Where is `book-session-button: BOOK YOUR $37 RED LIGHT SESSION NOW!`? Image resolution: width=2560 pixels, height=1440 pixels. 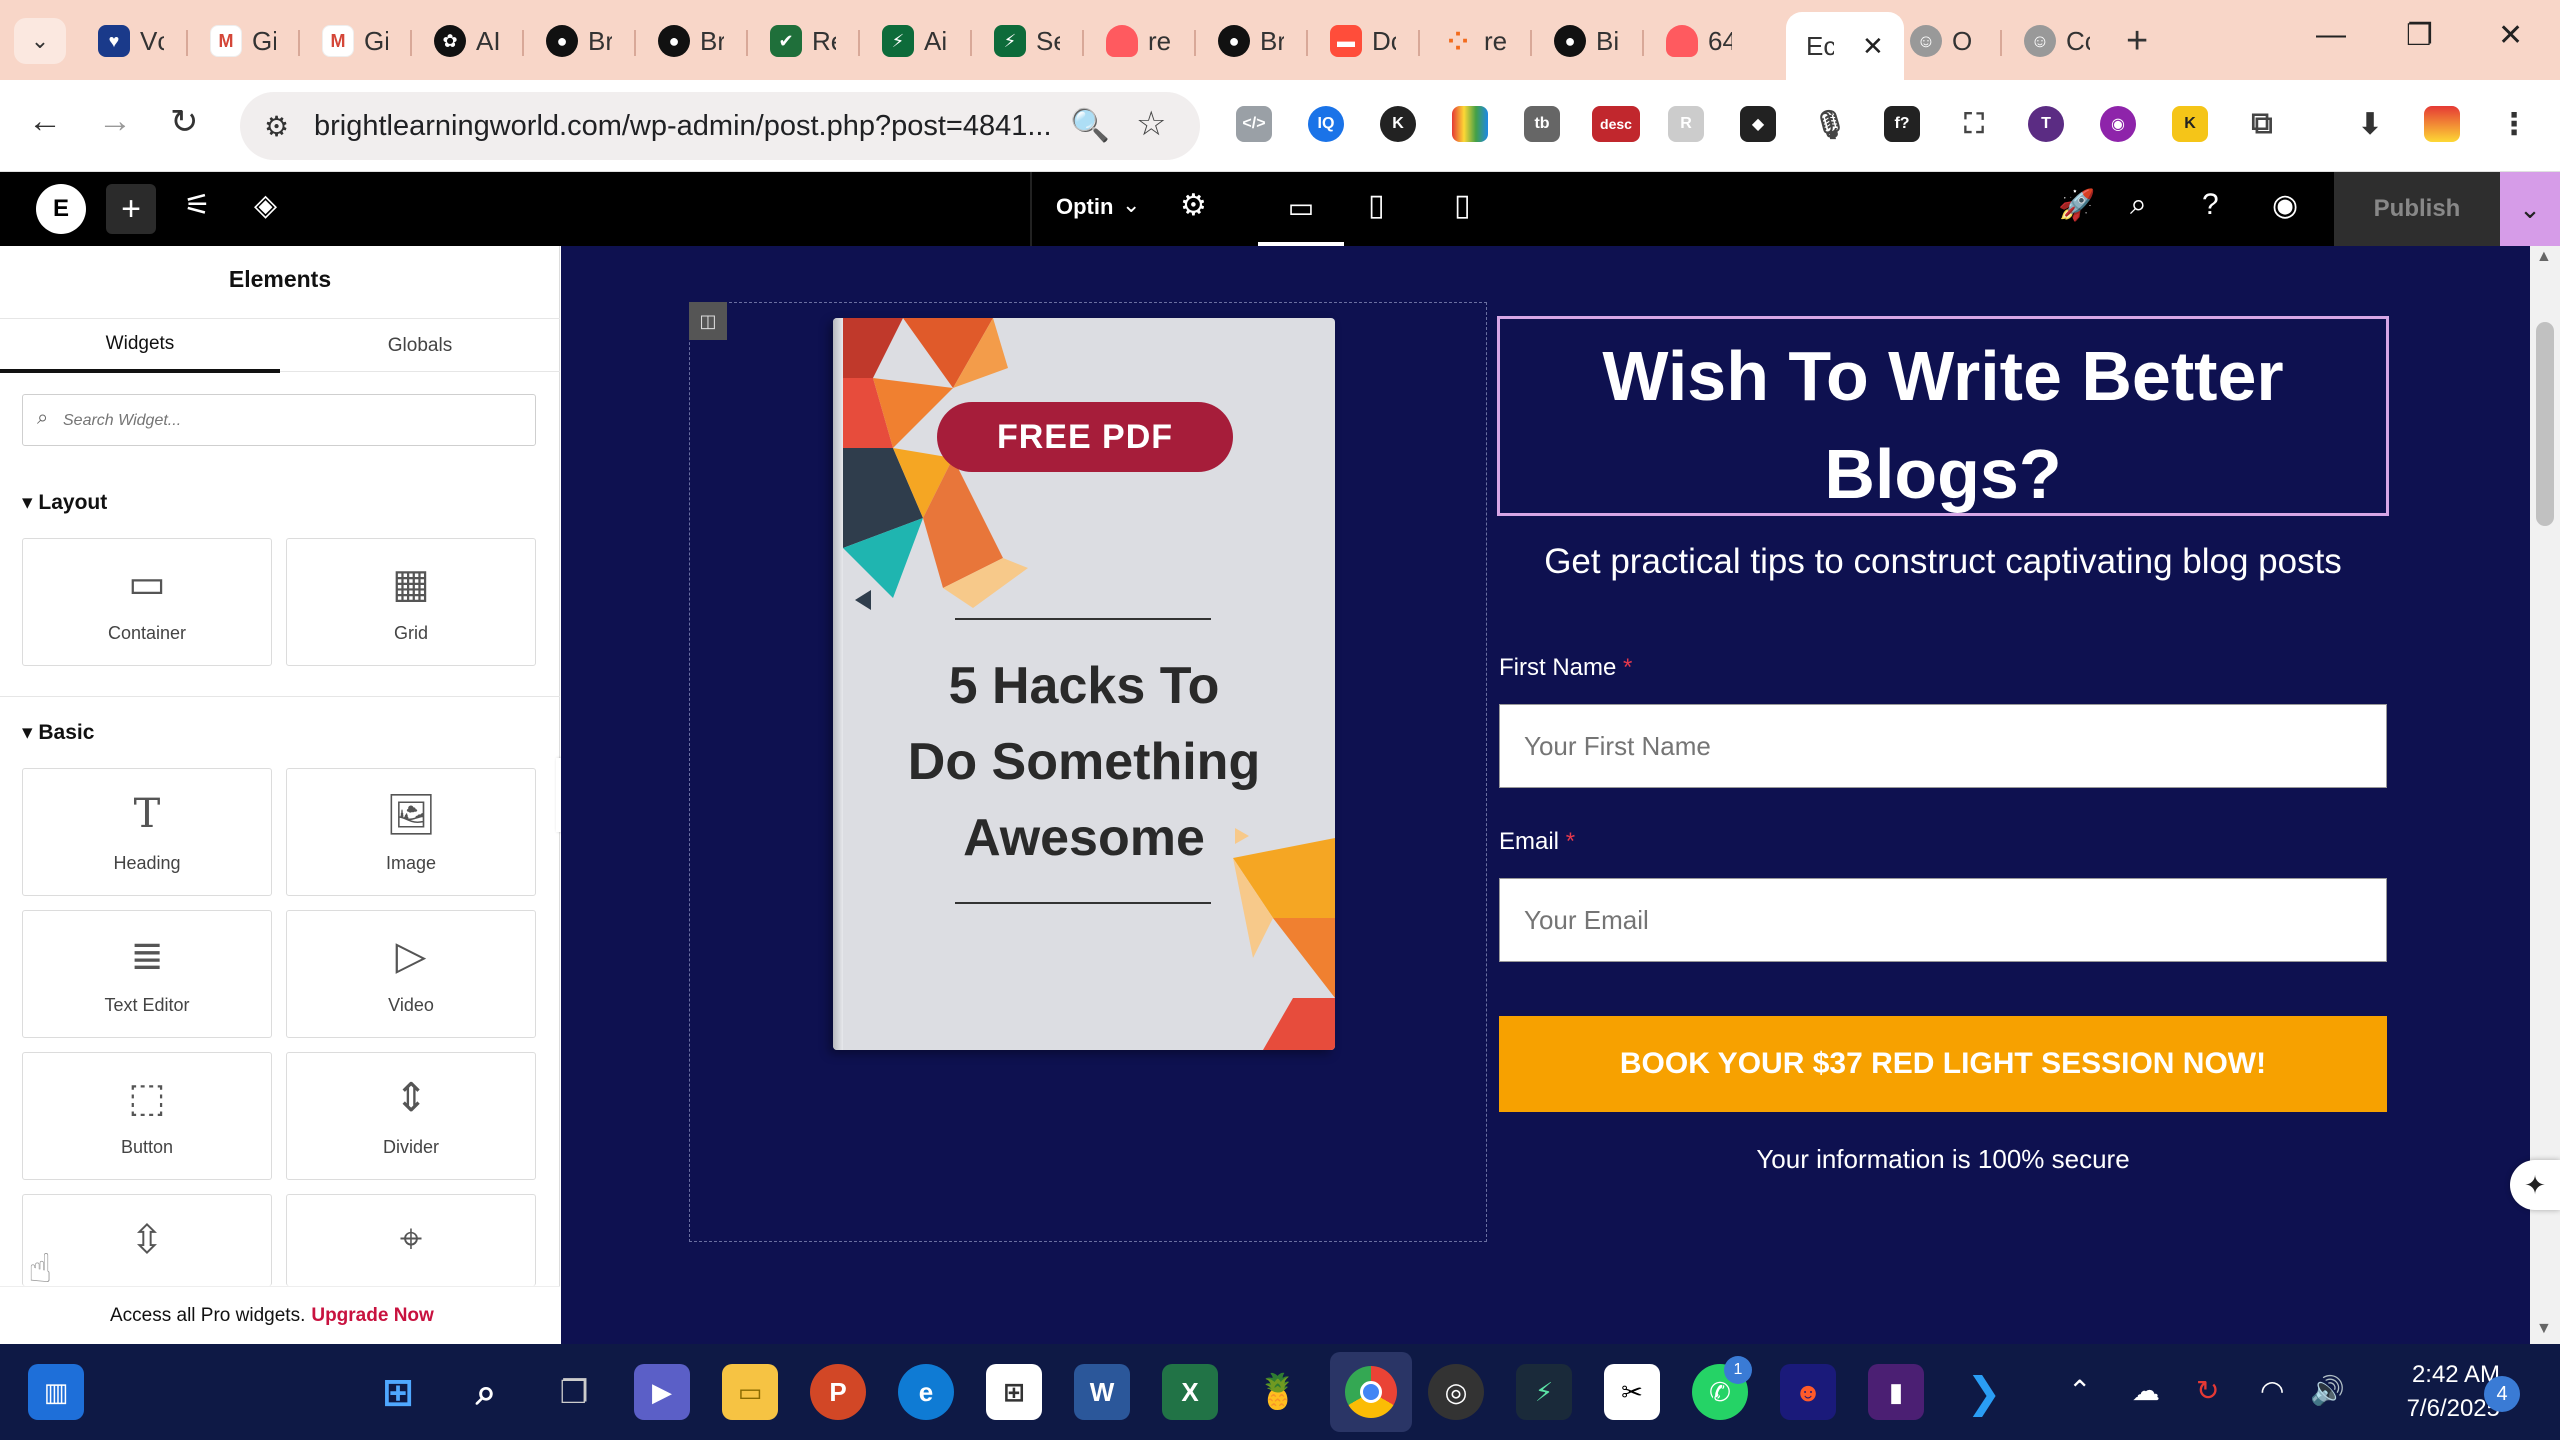
book-session-button: BOOK YOUR $37 RED LIGHT SESSION NOW! is located at coordinates (1943, 1064).